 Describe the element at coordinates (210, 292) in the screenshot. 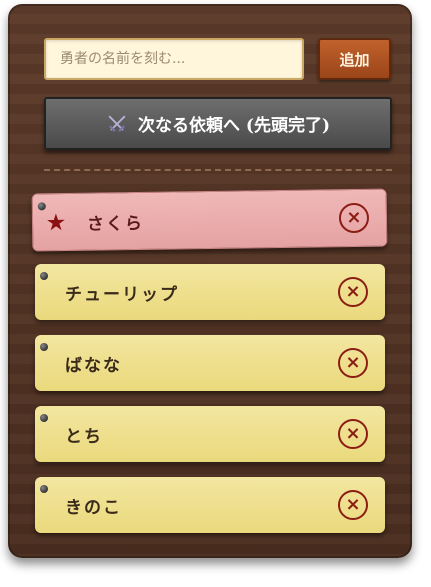

I see `queue-item: チューリップ ×` at that location.